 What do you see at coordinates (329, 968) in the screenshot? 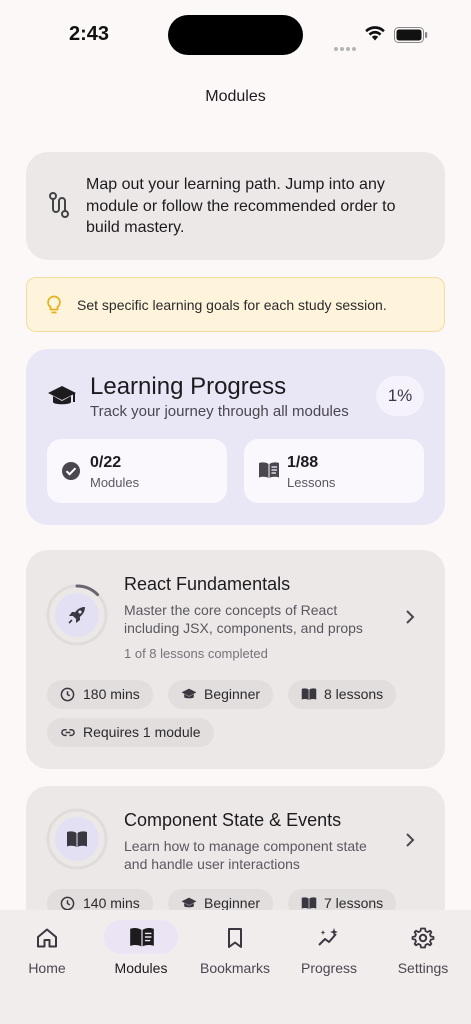
I see `nav-label-progress: Progress` at bounding box center [329, 968].